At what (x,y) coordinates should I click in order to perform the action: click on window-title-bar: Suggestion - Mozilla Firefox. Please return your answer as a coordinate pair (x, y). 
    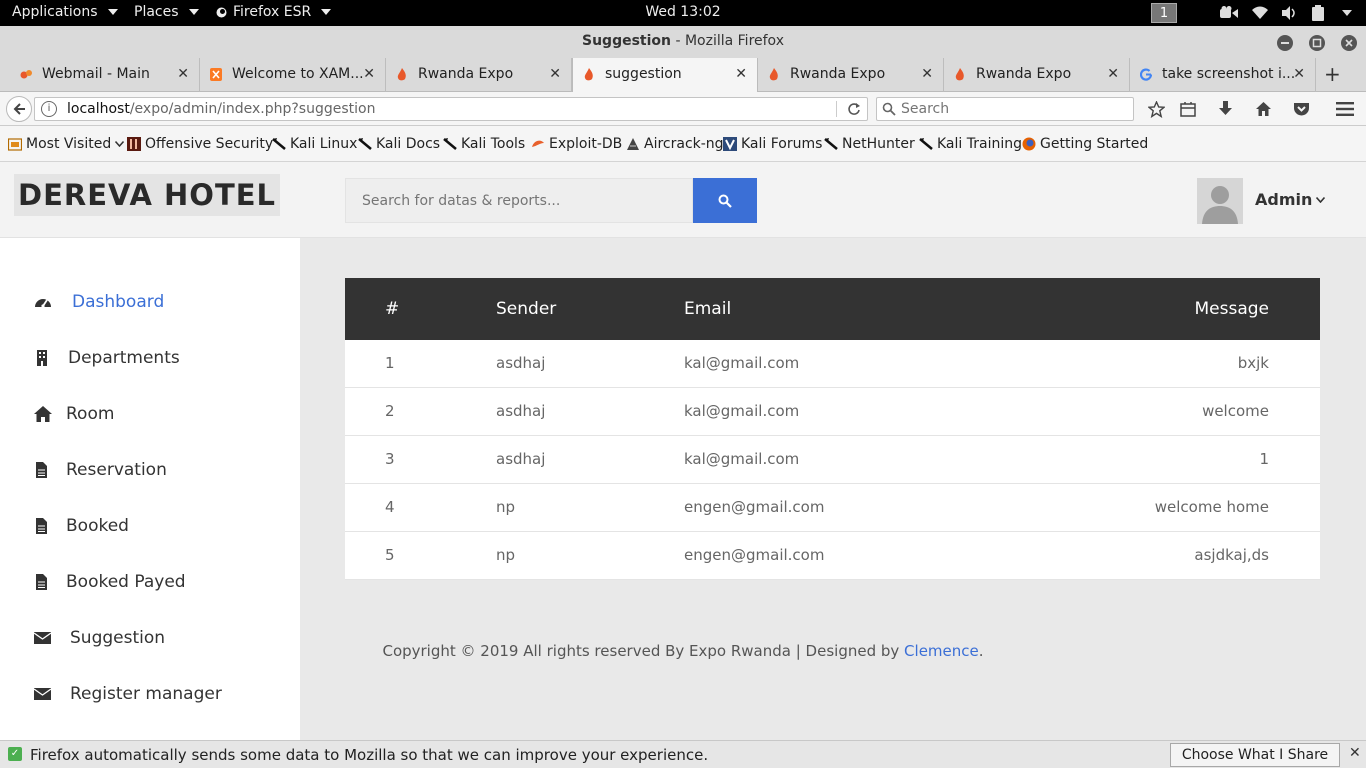
    Looking at the image, I should click on (683, 42).